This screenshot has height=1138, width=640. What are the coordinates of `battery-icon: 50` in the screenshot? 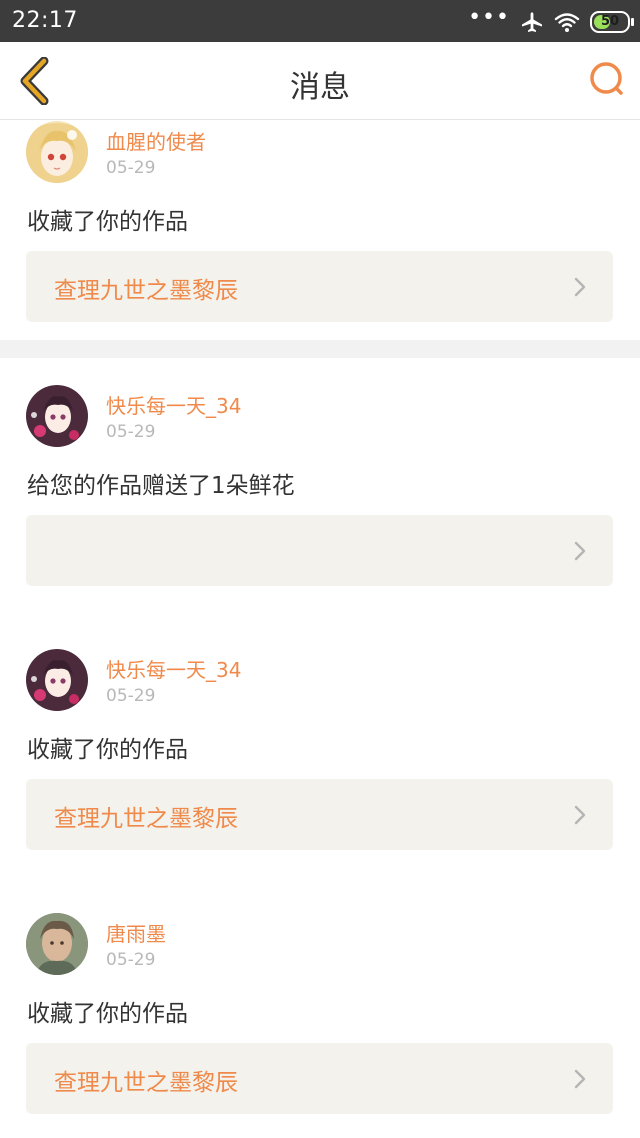 It's located at (612, 22).